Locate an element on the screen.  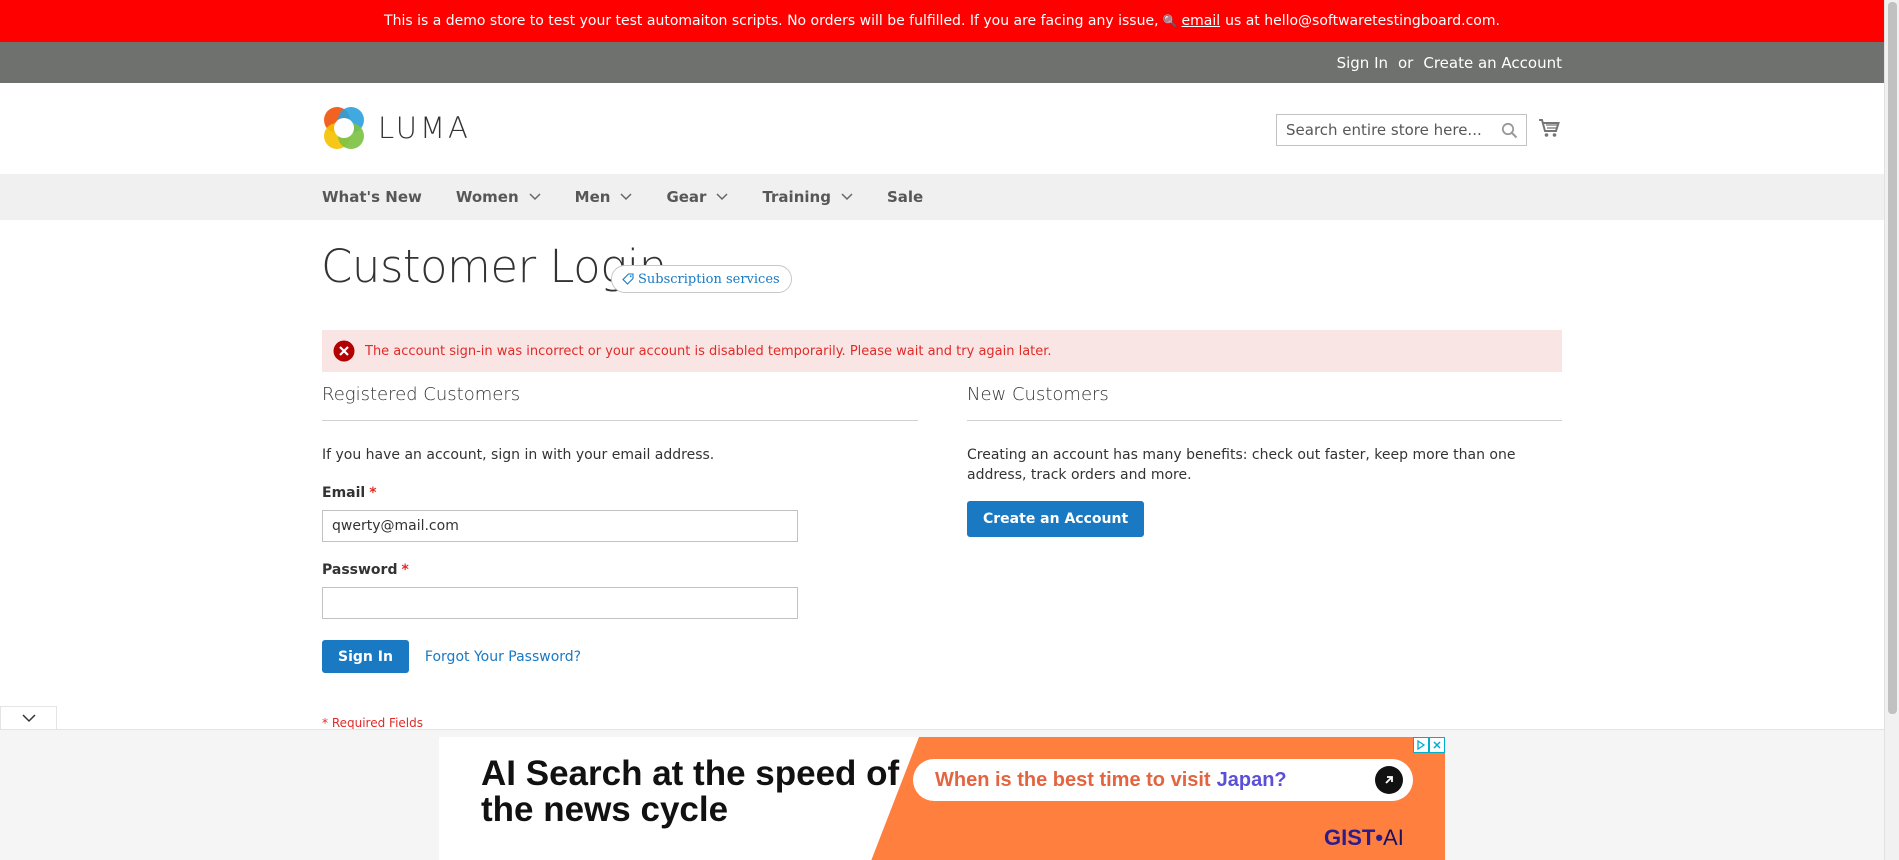
search-input is located at coordinates (1382, 130).